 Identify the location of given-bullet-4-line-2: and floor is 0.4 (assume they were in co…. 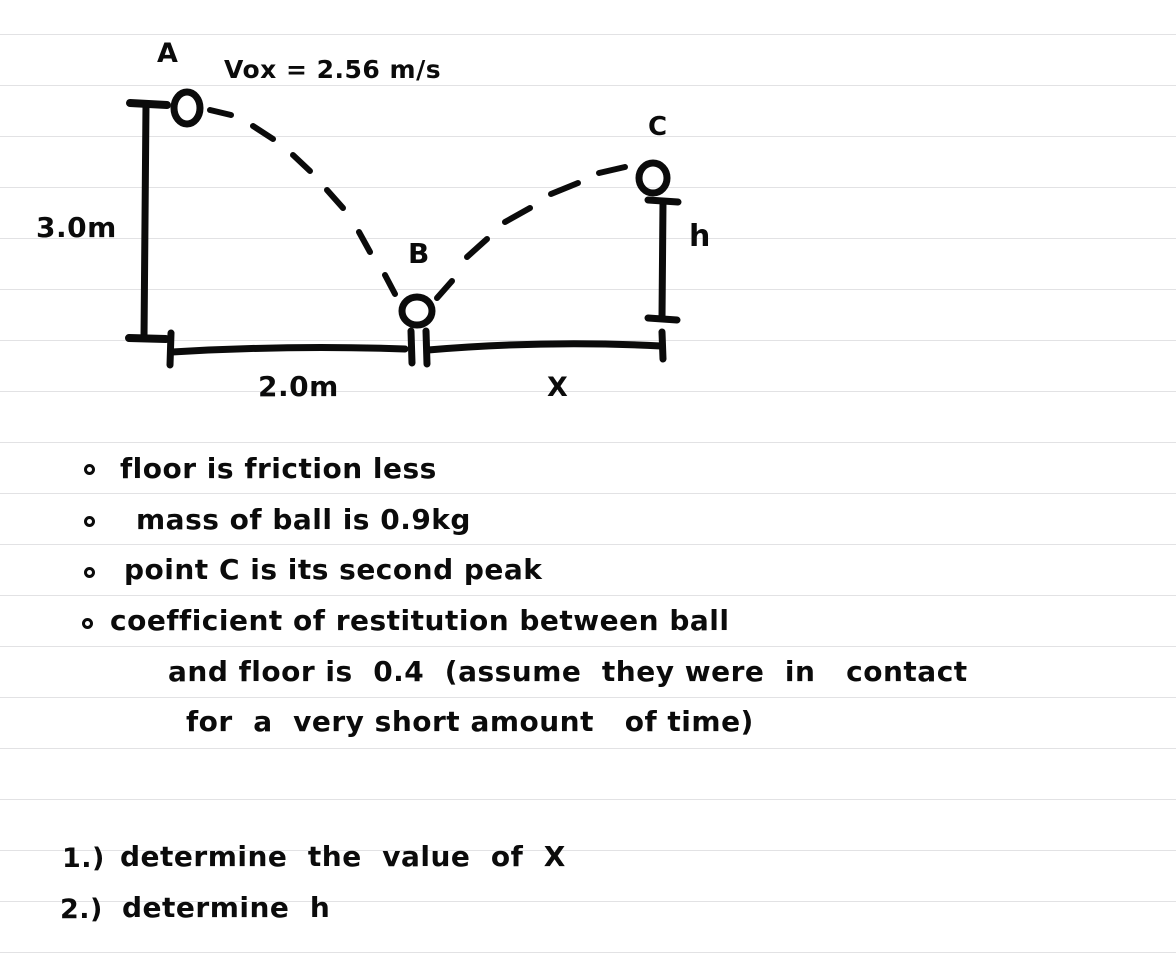
(568, 671).